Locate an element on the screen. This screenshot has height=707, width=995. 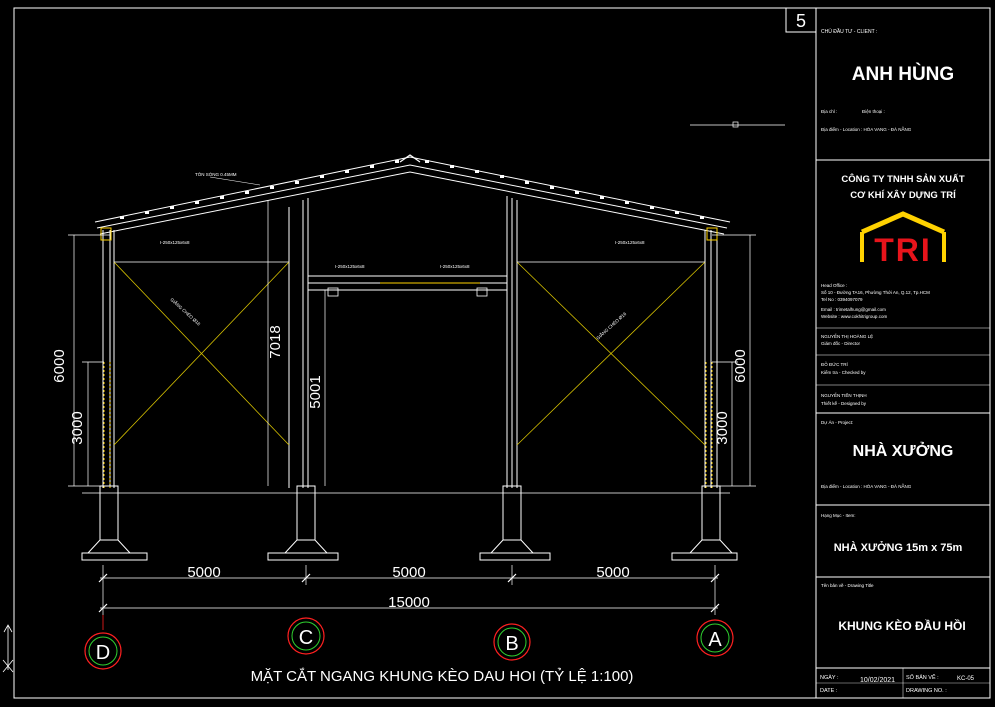
outer-column-left is located at coordinates (108, 359).